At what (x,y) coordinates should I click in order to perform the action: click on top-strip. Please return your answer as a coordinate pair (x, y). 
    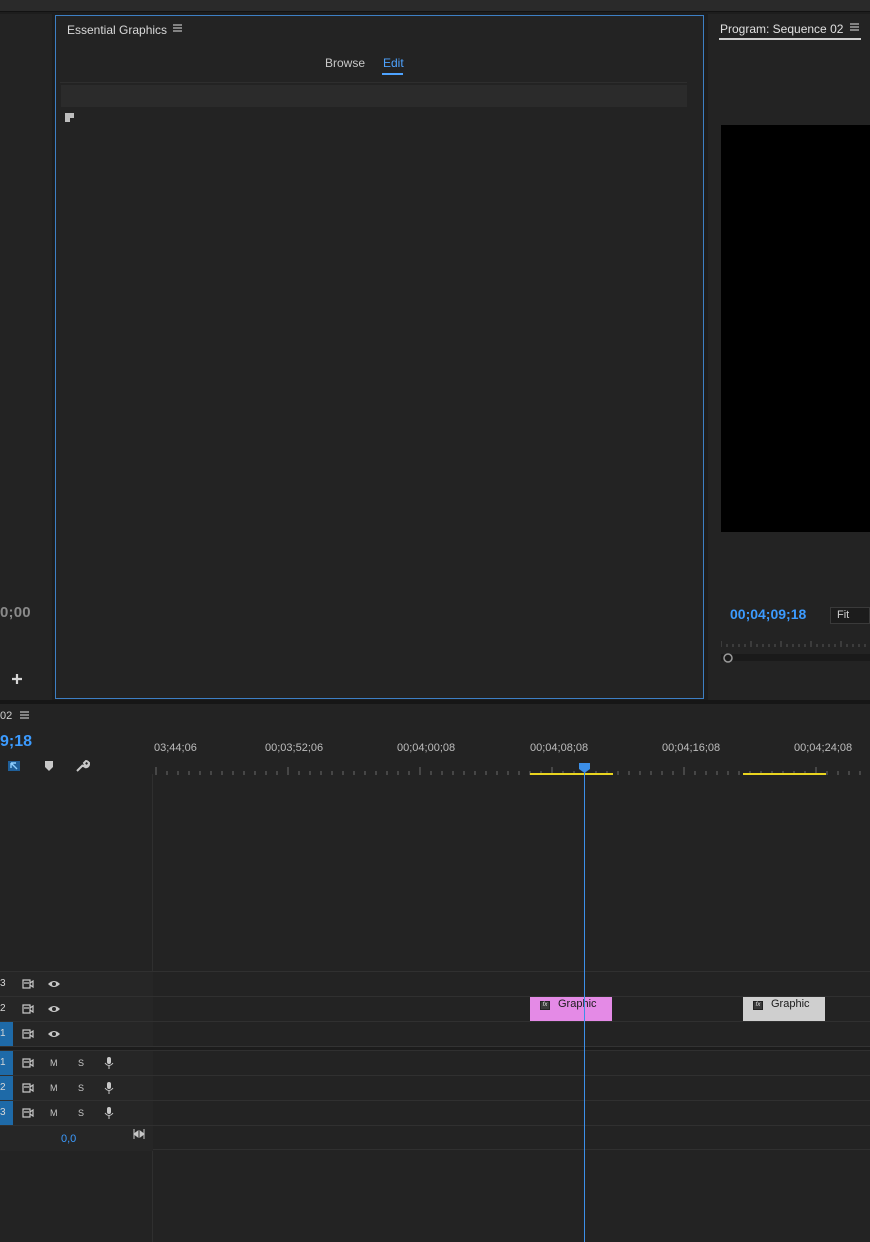
    Looking at the image, I should click on (435, 6).